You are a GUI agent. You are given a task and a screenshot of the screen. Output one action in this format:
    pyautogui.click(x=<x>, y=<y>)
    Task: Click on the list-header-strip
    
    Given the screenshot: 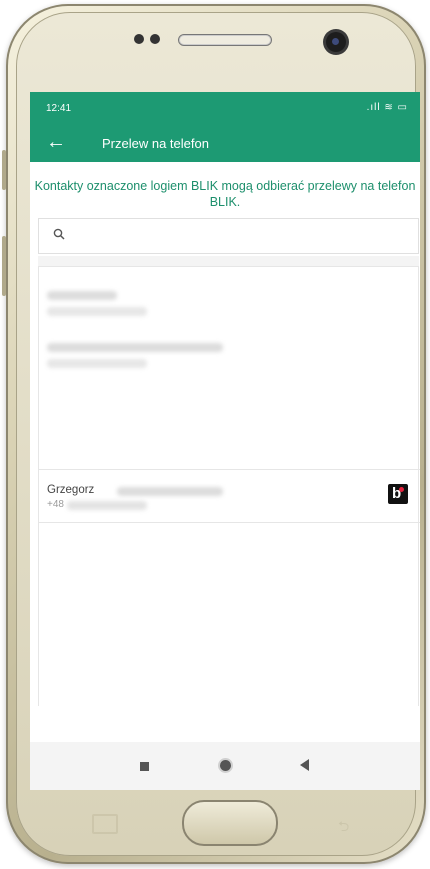 What is the action you would take?
    pyautogui.click(x=228, y=261)
    